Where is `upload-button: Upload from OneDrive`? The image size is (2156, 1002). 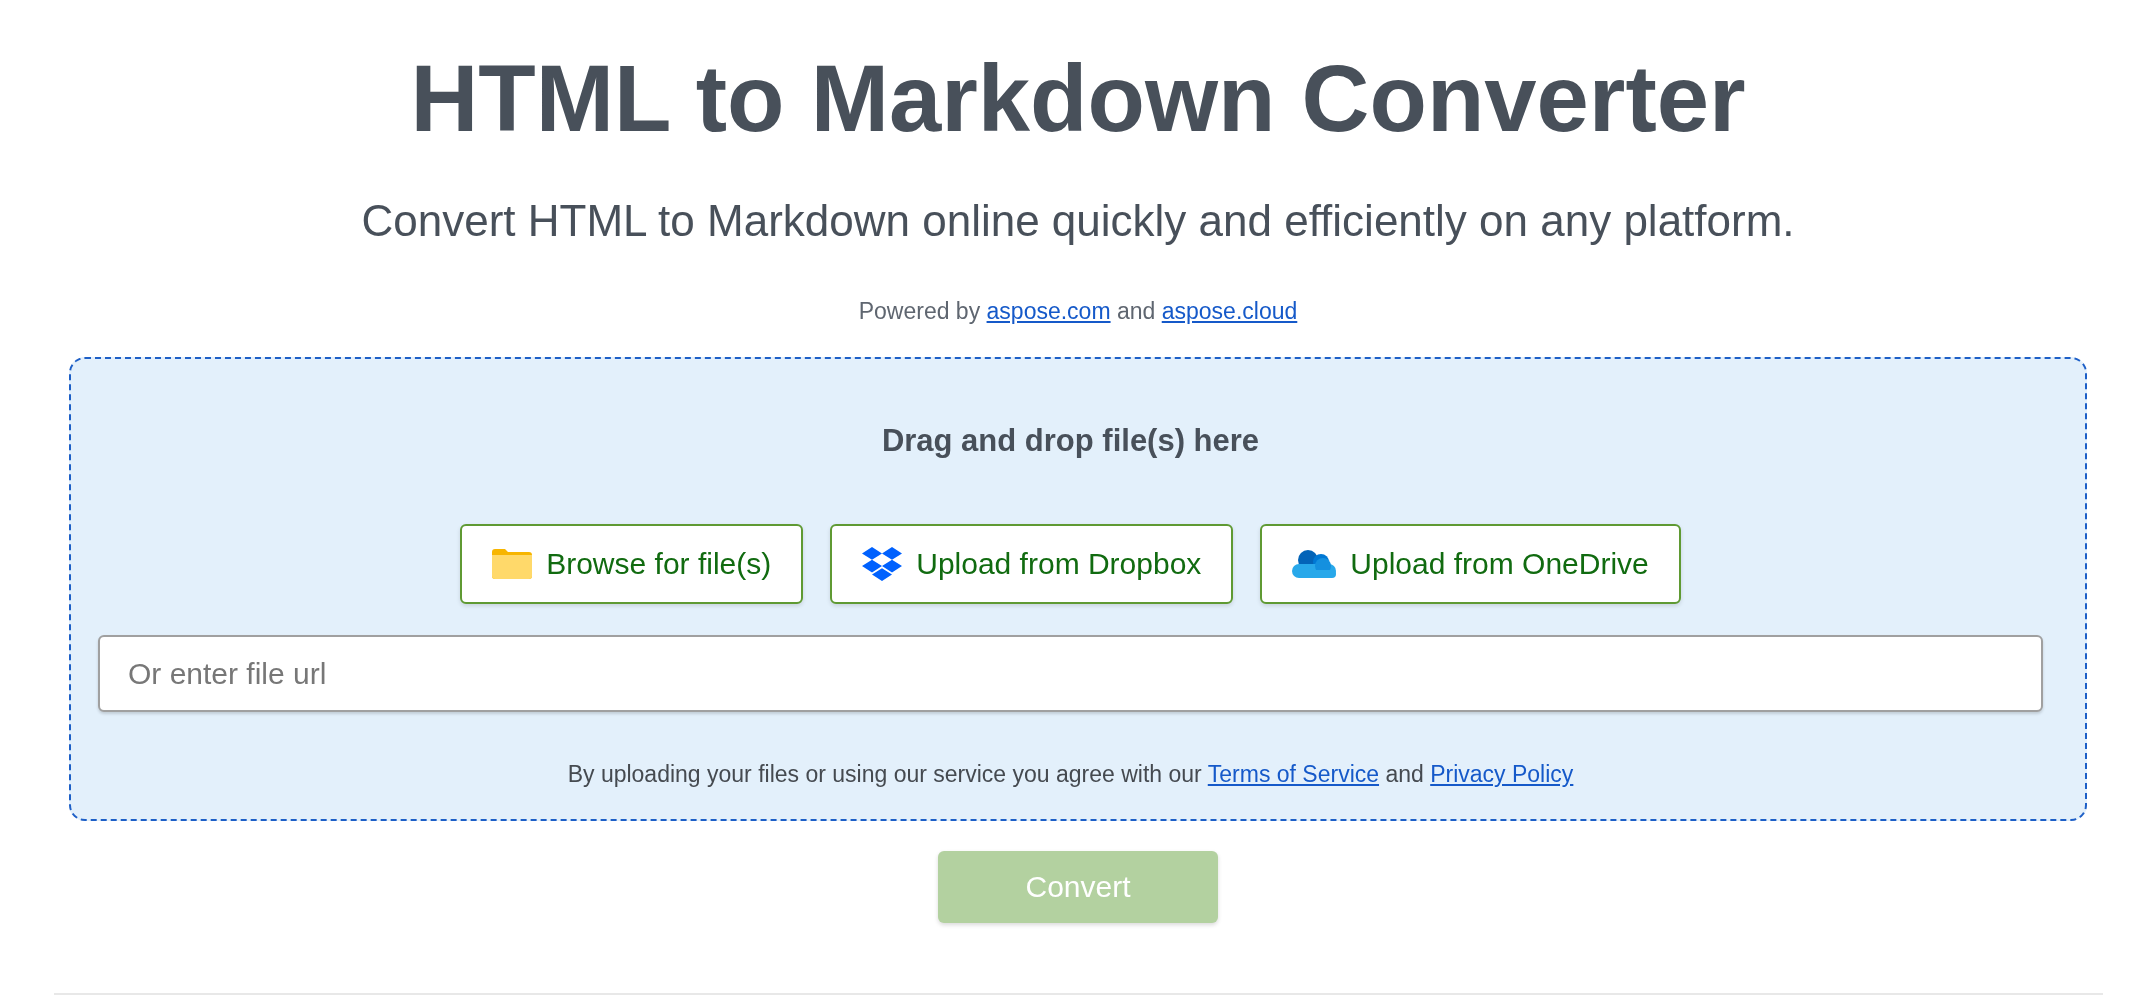 upload-button: Upload from OneDrive is located at coordinates (1470, 564).